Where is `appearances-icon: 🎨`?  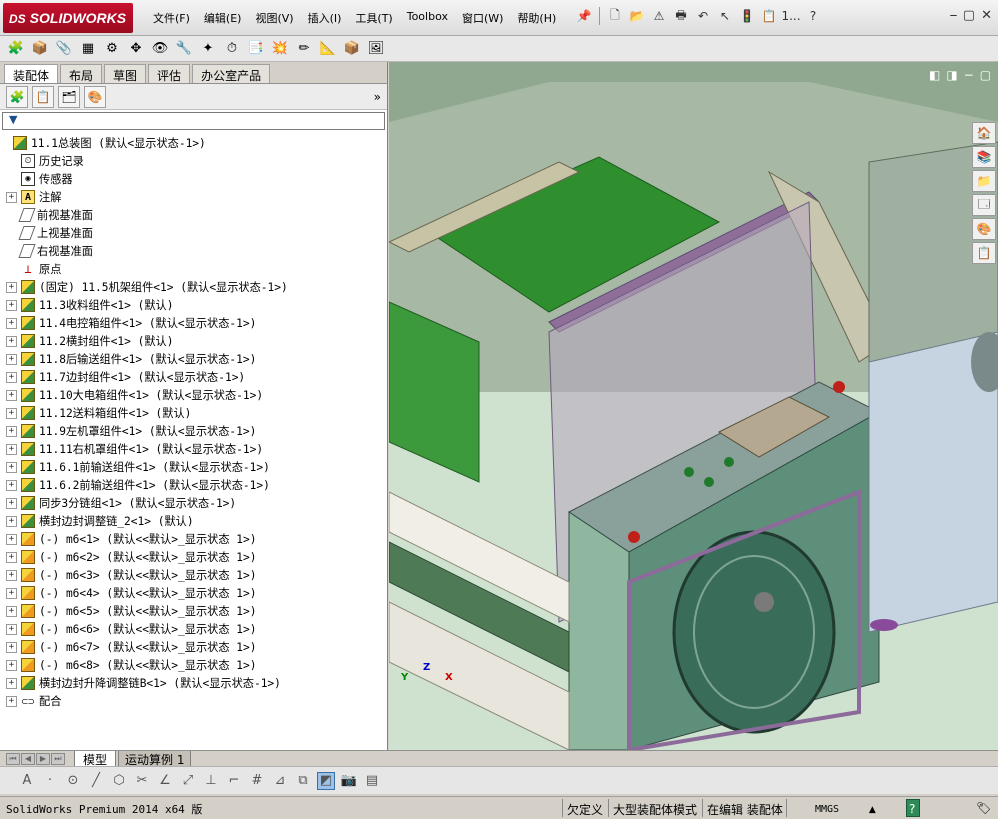
appearances-icon: 🎨 is located at coordinates (984, 229).